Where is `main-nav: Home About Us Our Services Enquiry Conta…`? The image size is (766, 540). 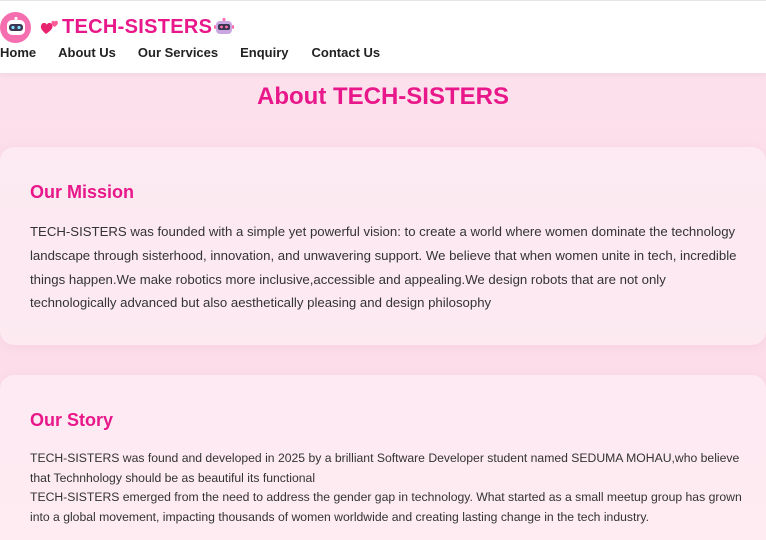
main-nav: Home About Us Our Services Enquiry Conta… is located at coordinates (190, 53).